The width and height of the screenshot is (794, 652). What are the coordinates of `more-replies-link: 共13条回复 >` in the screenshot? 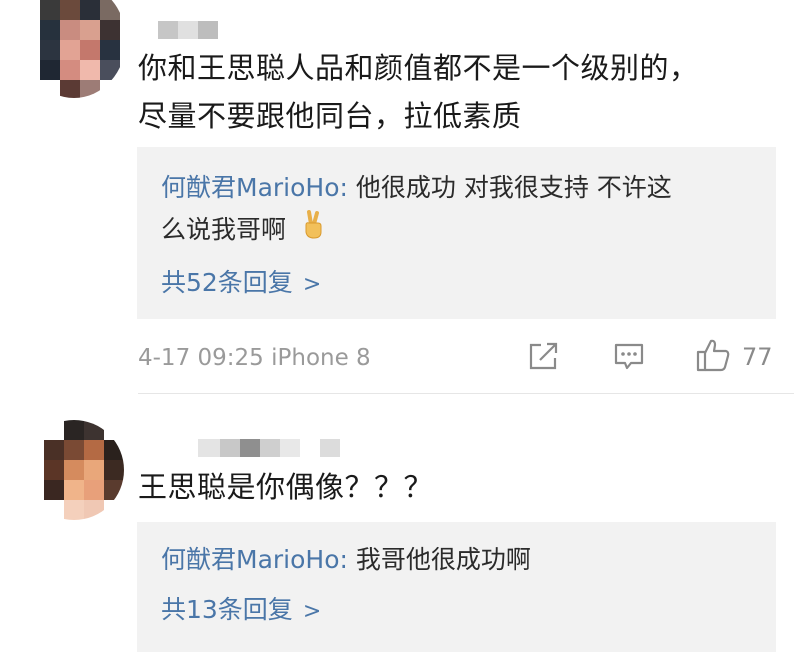 It's located at (241, 608).